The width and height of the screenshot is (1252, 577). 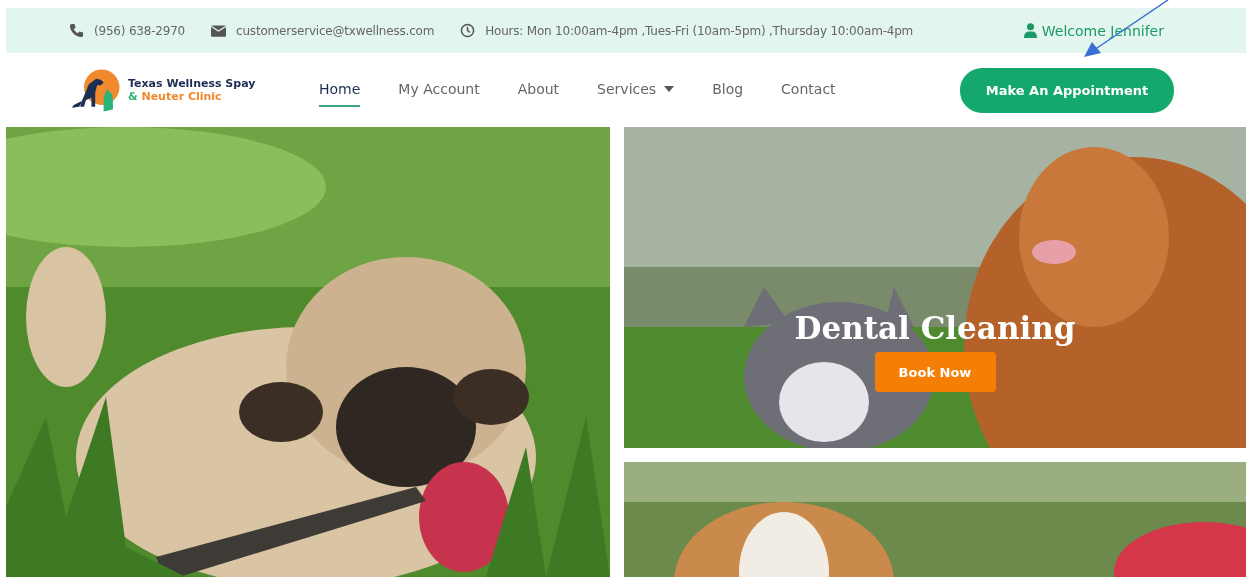 I want to click on appointment-button: Make An Appointment, so click(x=1067, y=90).